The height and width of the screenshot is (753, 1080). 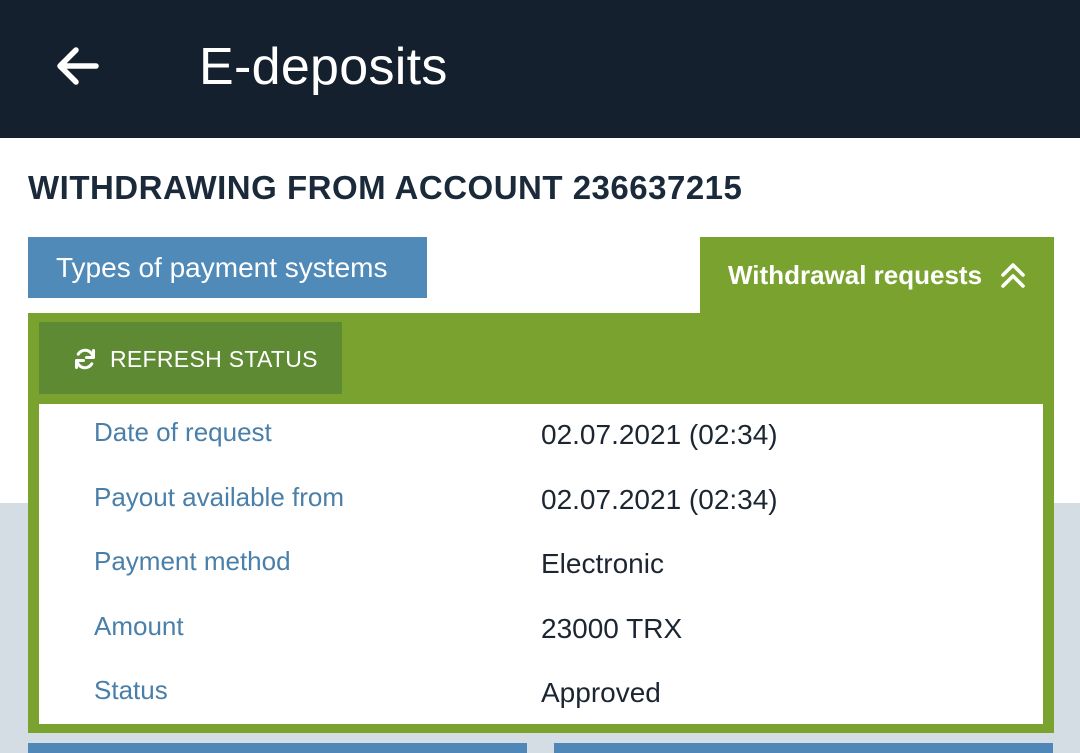 I want to click on section-title: WITHDRAWING FROM ACCOUNT 236637215, so click(x=385, y=187).